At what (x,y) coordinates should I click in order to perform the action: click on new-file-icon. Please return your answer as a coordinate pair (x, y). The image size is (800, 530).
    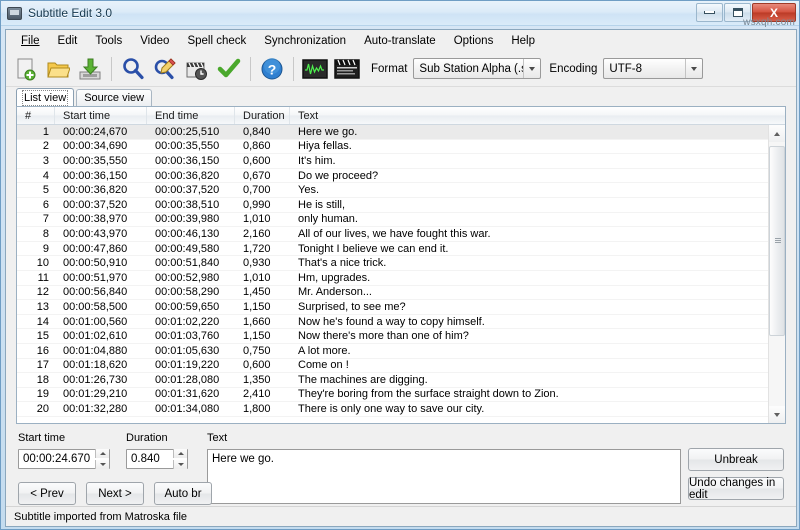
    Looking at the image, I should click on (26, 69).